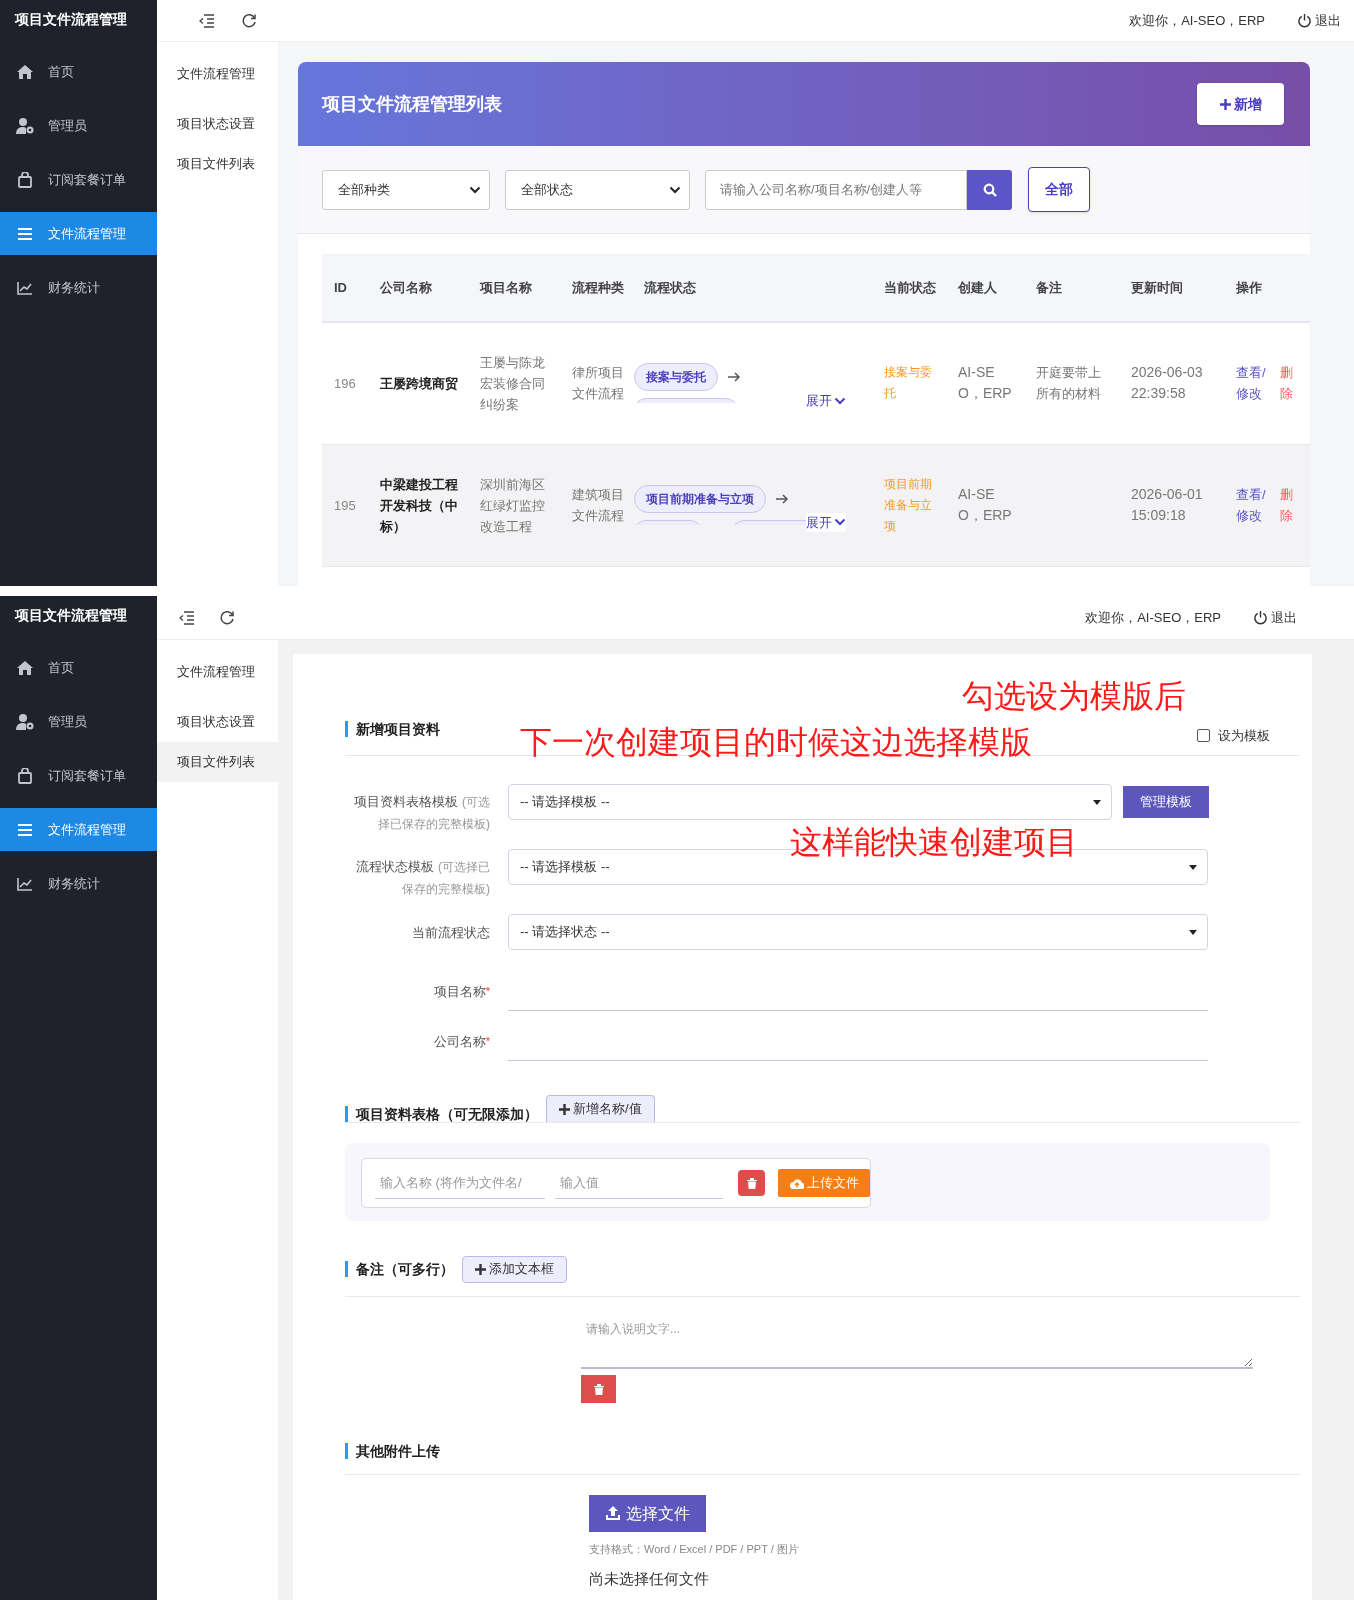  I want to click on caret-icon, so click(1193, 867).